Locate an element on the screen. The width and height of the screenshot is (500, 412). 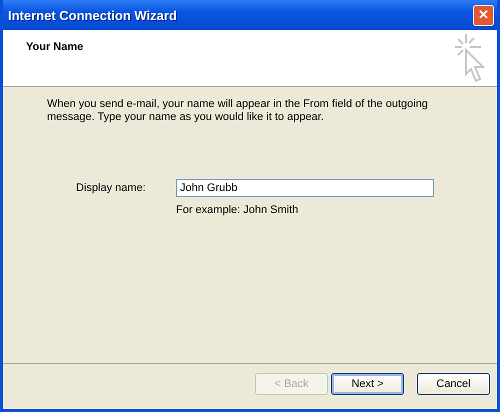
close-button: ✕ is located at coordinates (483, 15).